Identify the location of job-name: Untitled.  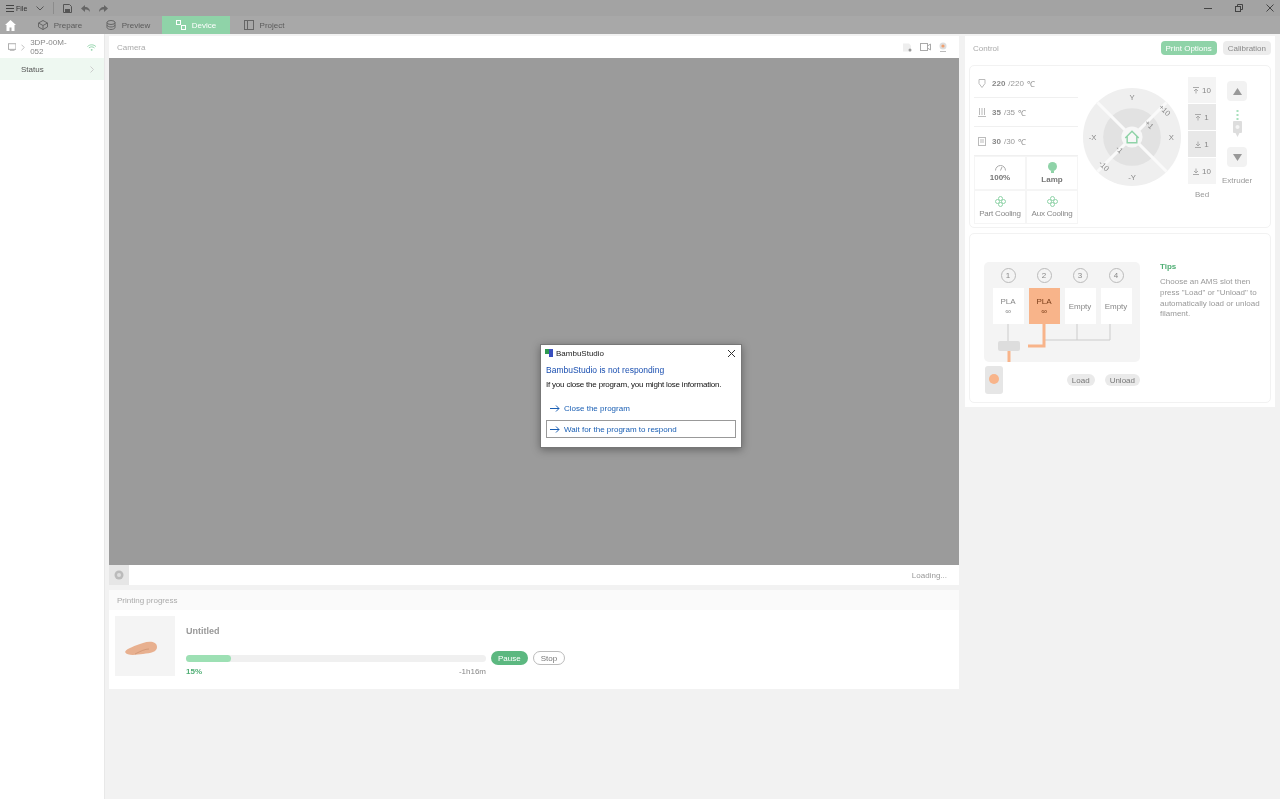
(203, 631).